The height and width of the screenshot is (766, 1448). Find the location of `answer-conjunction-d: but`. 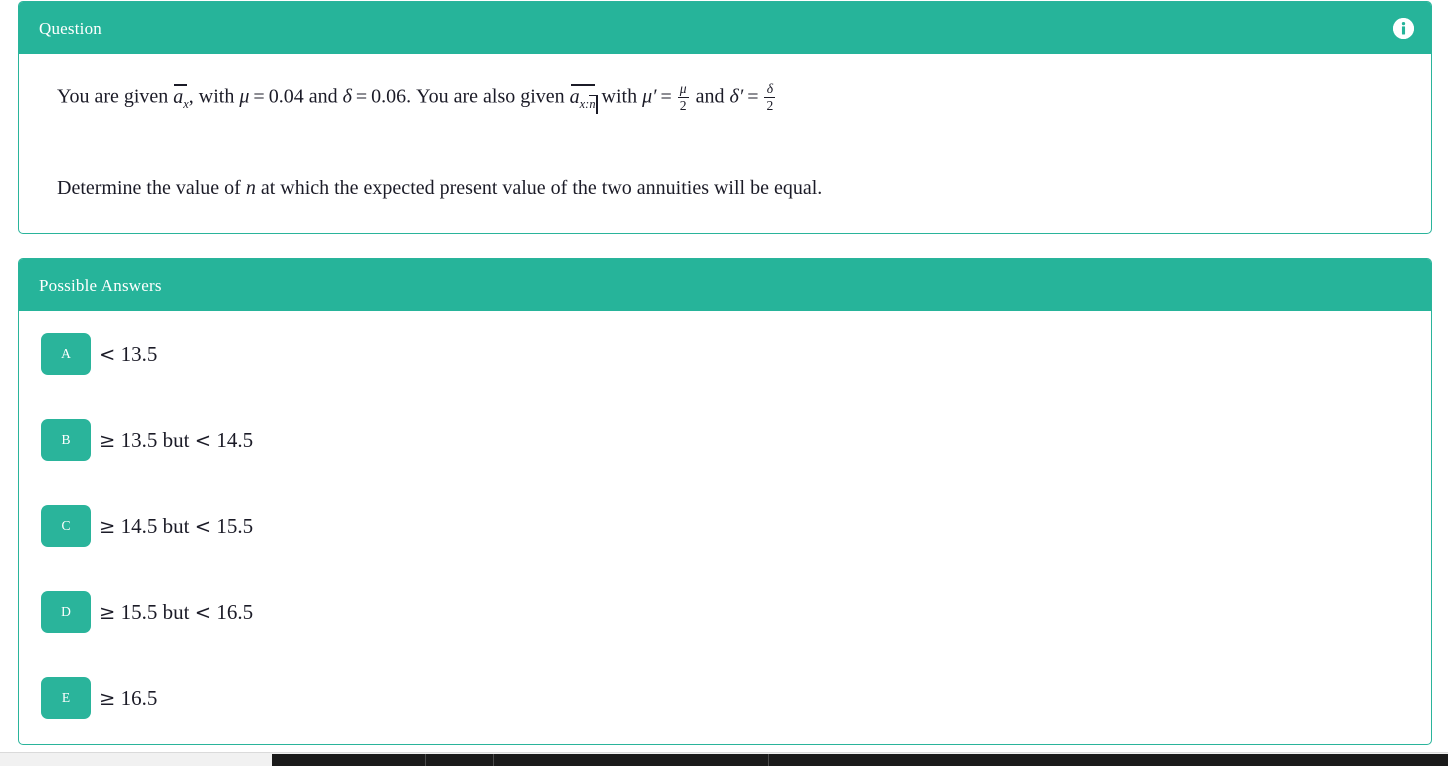

answer-conjunction-d: but is located at coordinates (176, 611).